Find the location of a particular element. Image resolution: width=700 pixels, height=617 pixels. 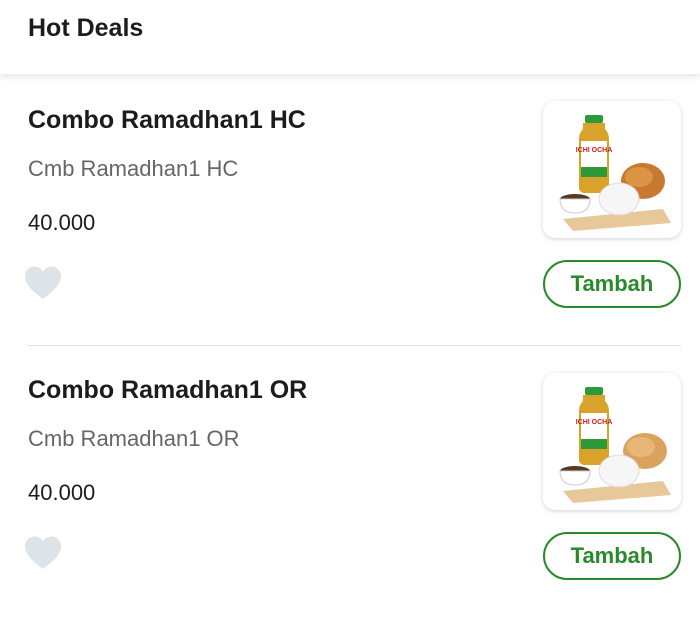

page-title: Hot Deals is located at coordinates (86, 28).